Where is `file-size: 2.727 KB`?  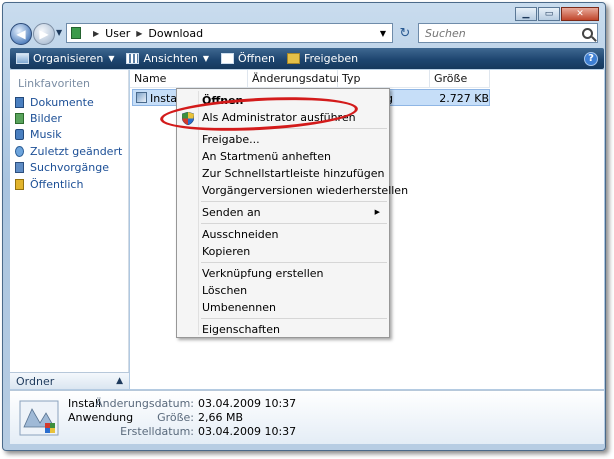 file-size: 2.727 KB is located at coordinates (464, 98).